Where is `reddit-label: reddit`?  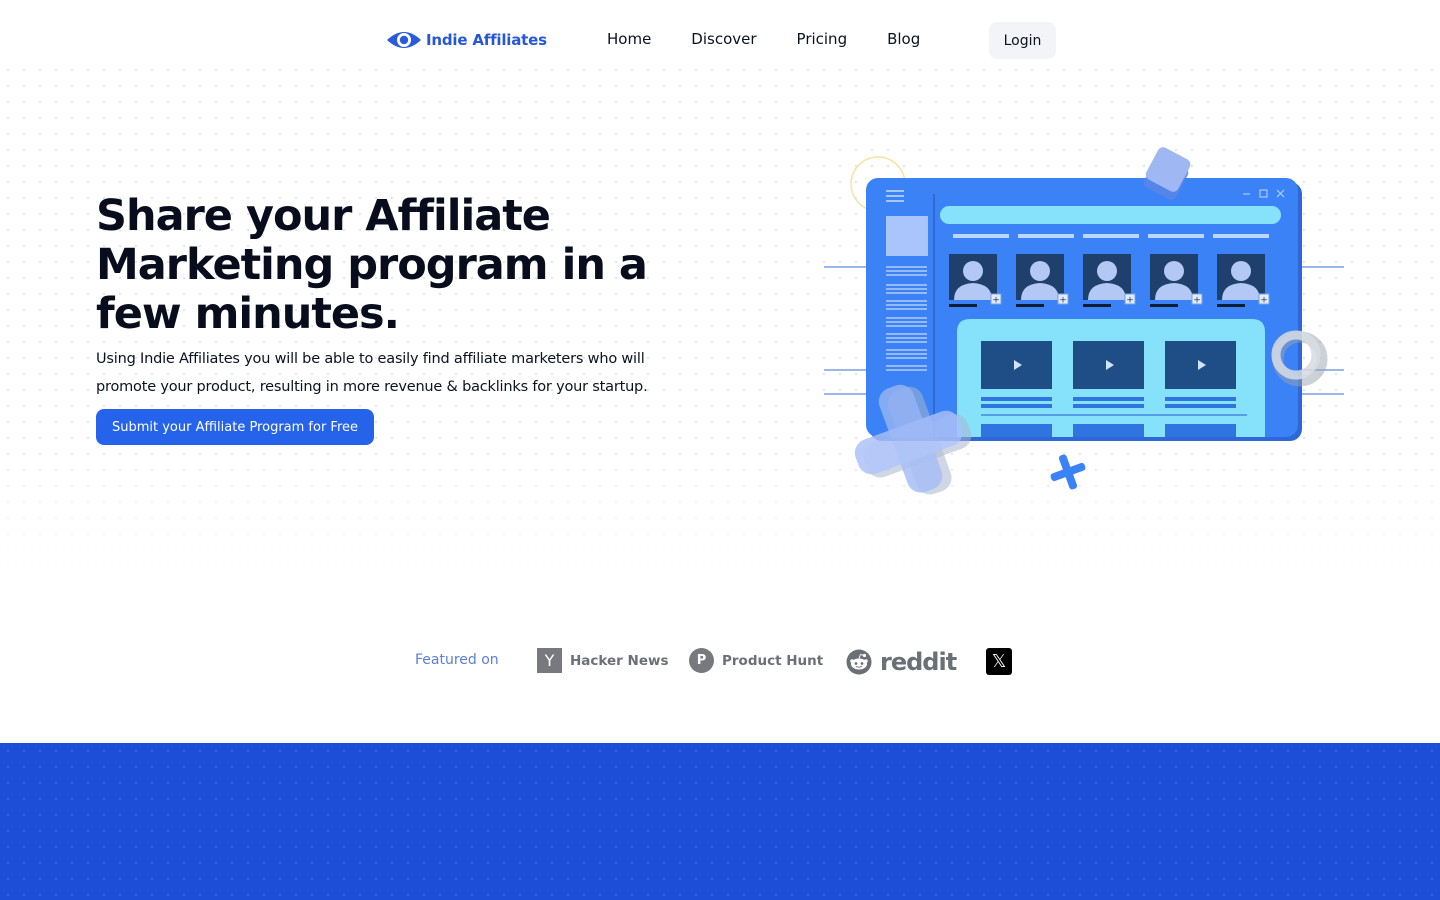 reddit-label: reddit is located at coordinates (918, 662).